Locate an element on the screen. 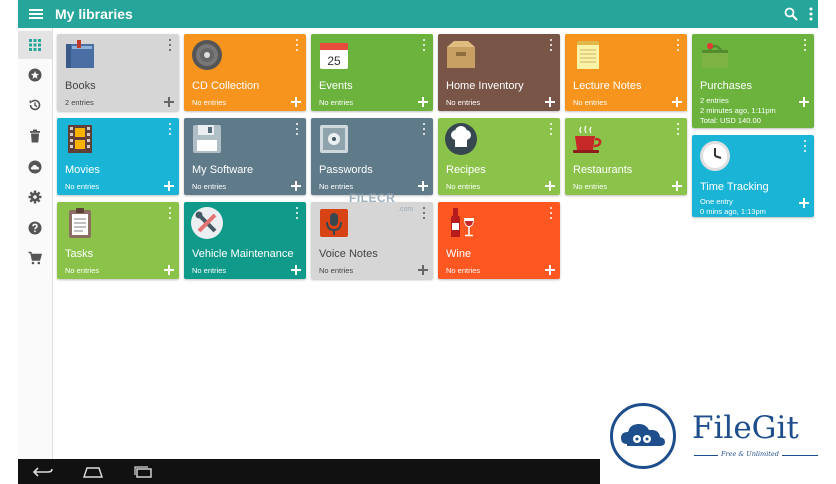  back-icon is located at coordinates (42, 471).